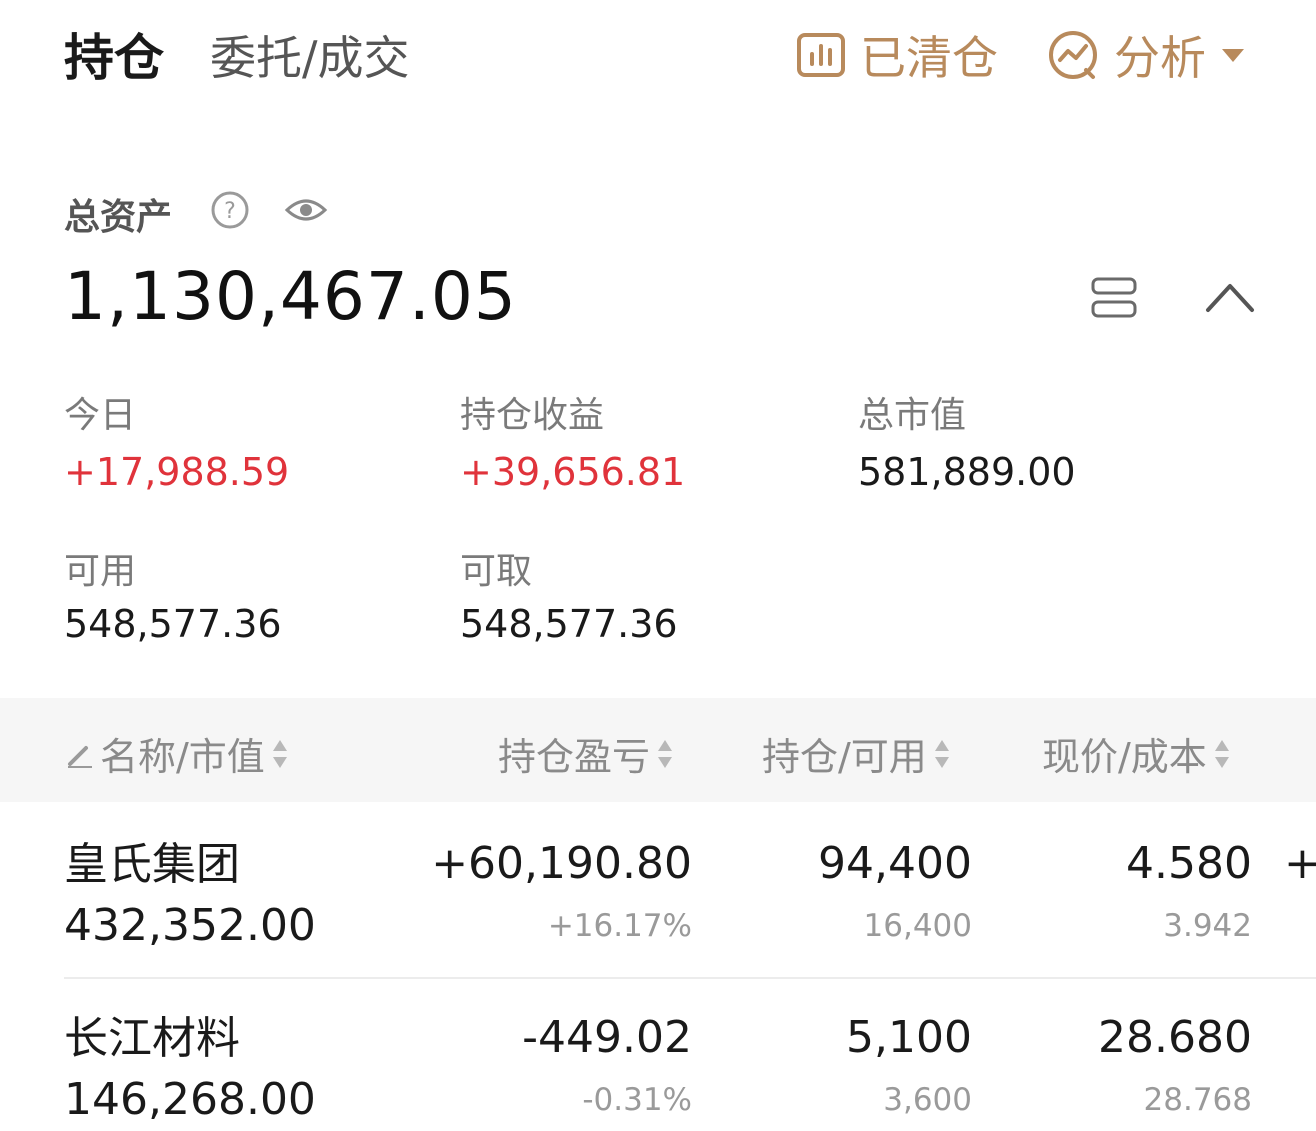 The width and height of the screenshot is (1316, 1131). Describe the element at coordinates (927, 1100) in the screenshot. I see `row-available: 3,600` at that location.